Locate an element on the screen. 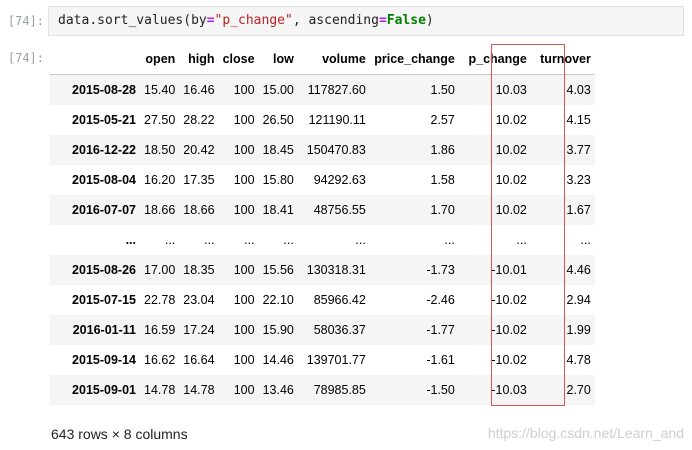  code-arg2-value: False is located at coordinates (406, 20).